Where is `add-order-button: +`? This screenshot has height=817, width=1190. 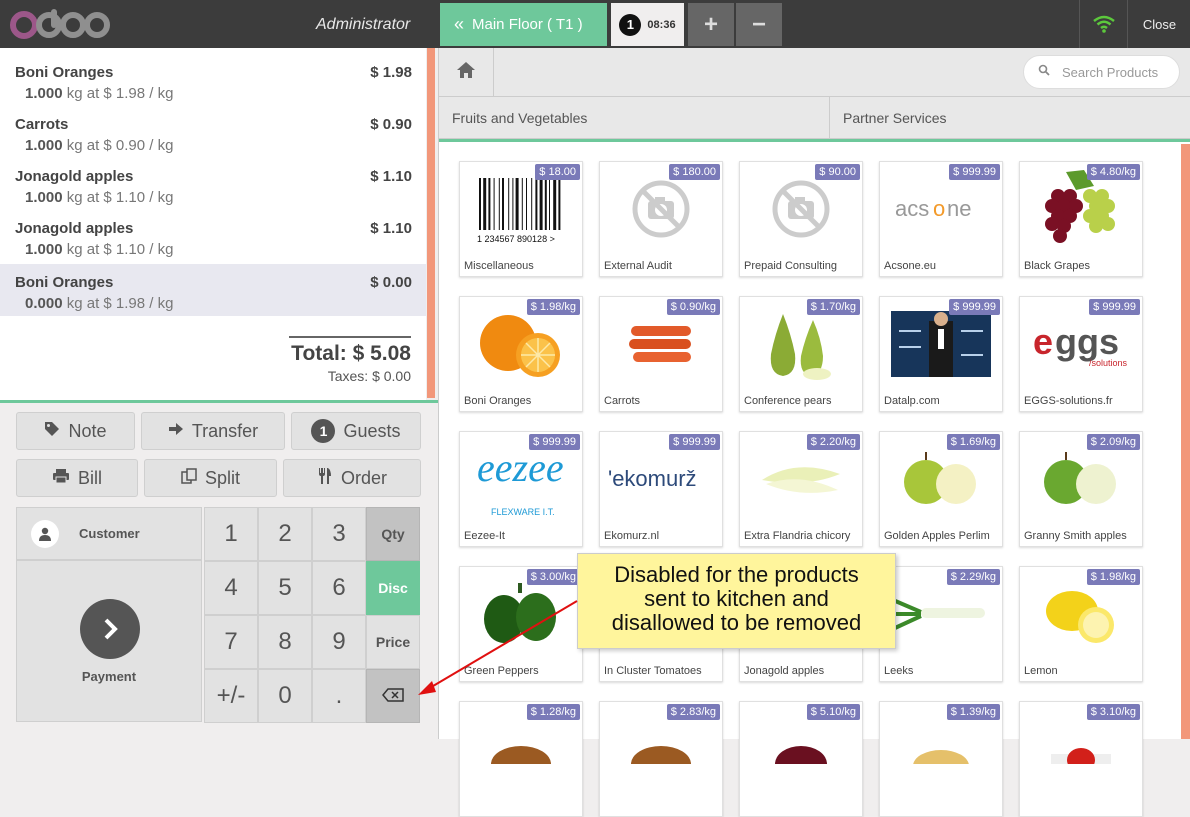
add-order-button: + is located at coordinates (711, 24).